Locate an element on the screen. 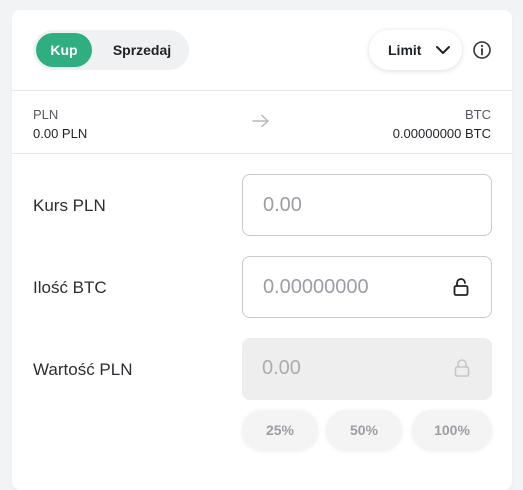  value-label: Wartość PLN is located at coordinates (83, 369).